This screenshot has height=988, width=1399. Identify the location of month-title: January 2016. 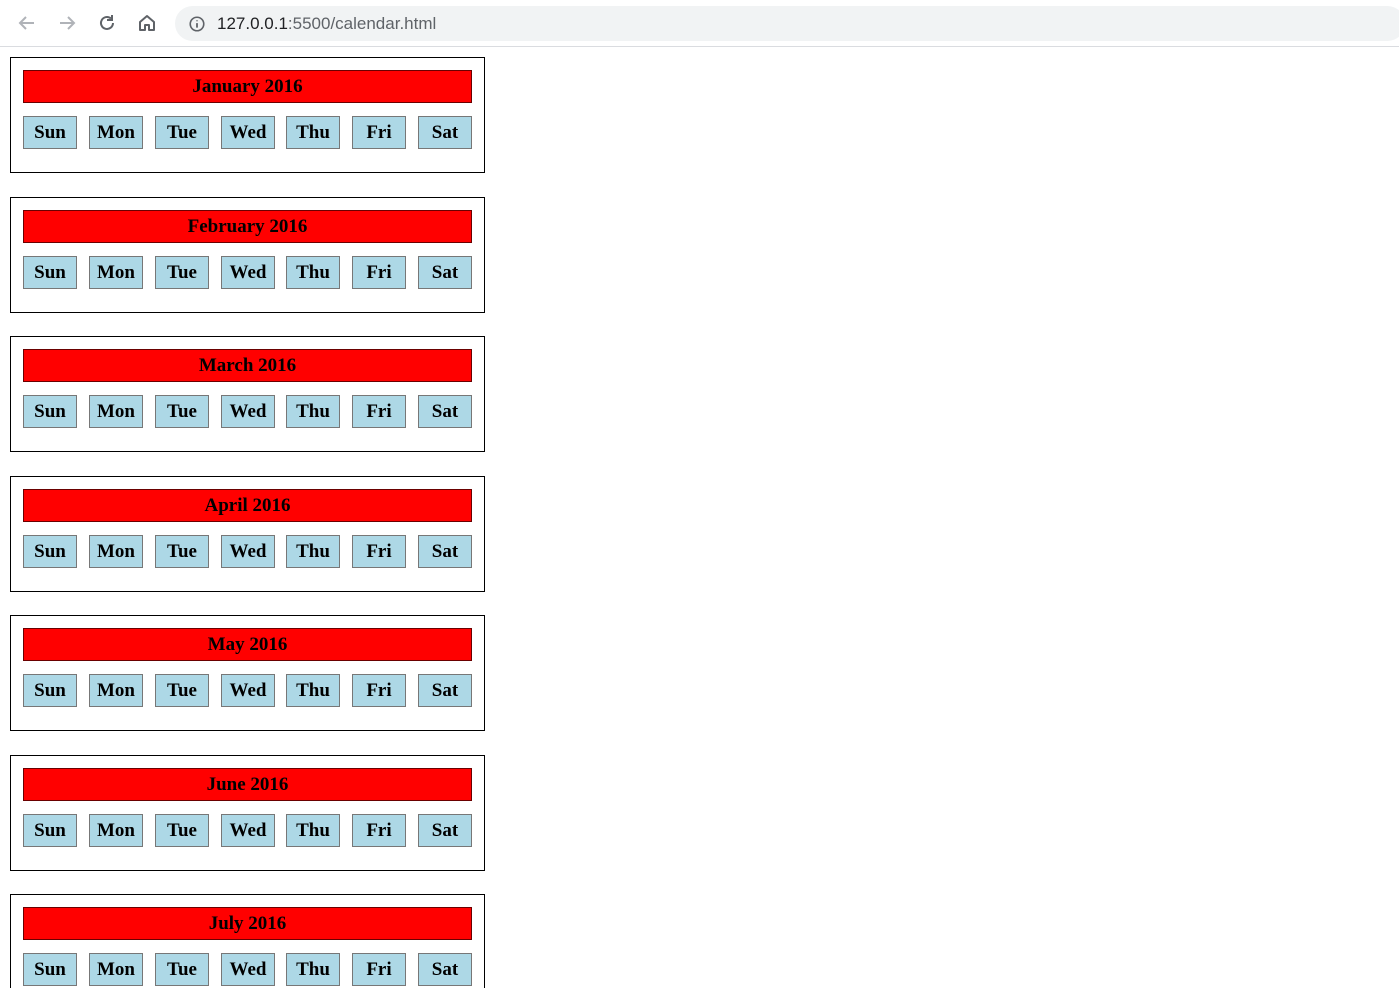
(247, 86).